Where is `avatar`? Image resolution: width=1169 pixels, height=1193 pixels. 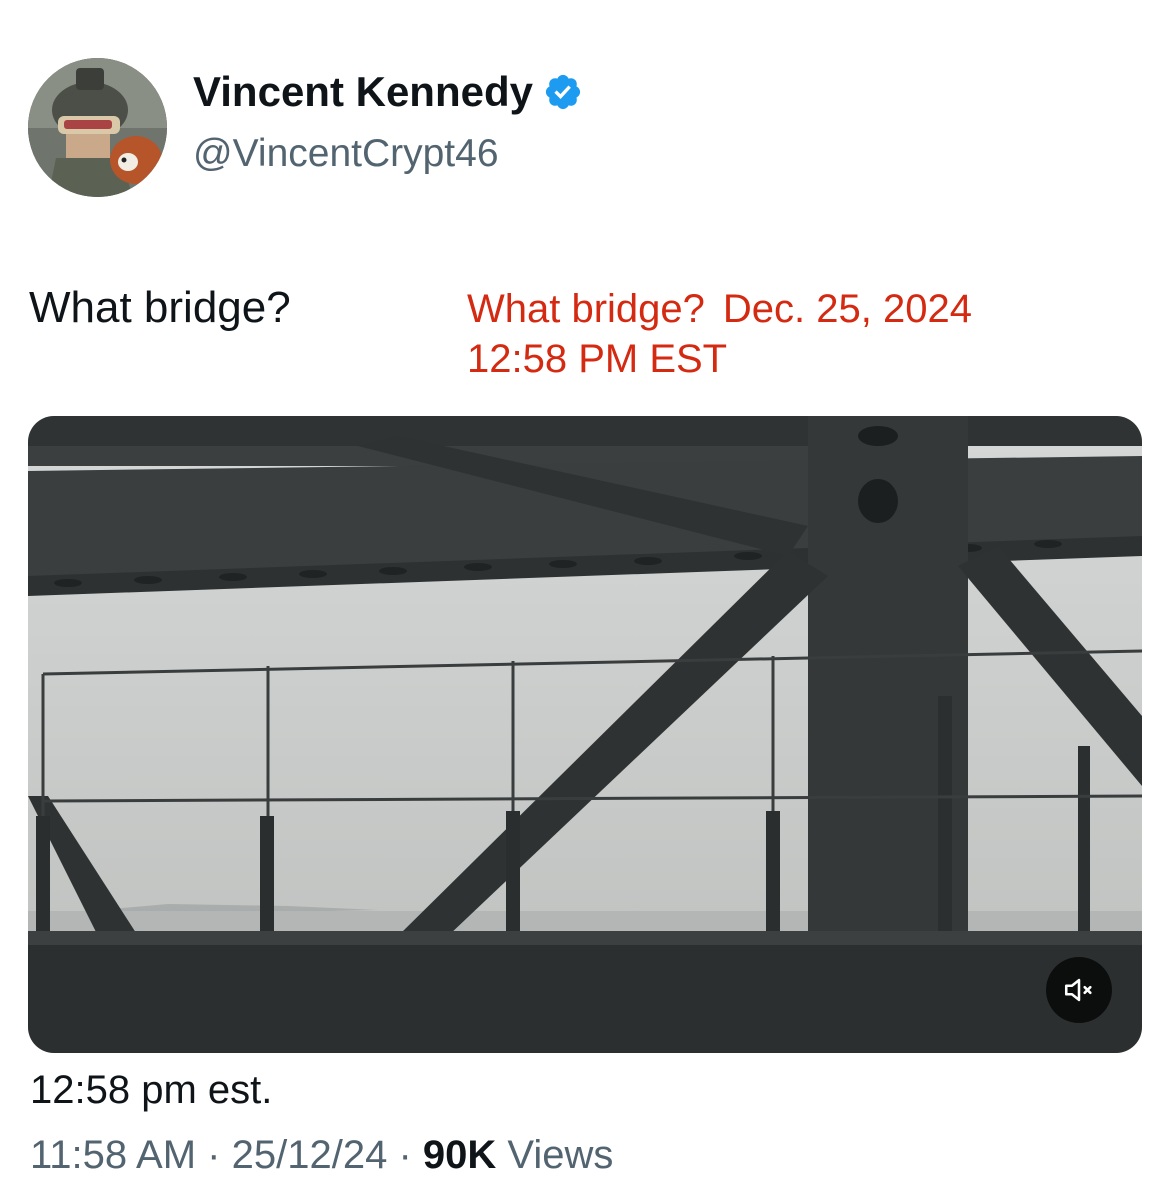 avatar is located at coordinates (97, 127).